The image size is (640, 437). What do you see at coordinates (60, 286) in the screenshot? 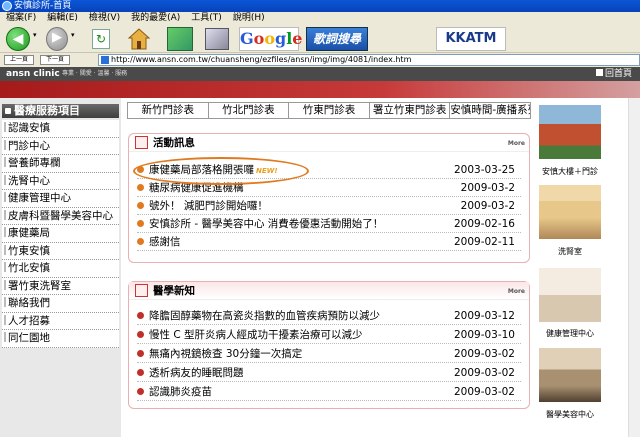
I see `sidebar-item-zhudong-dialysis: 署竹東洗腎室` at bounding box center [60, 286].